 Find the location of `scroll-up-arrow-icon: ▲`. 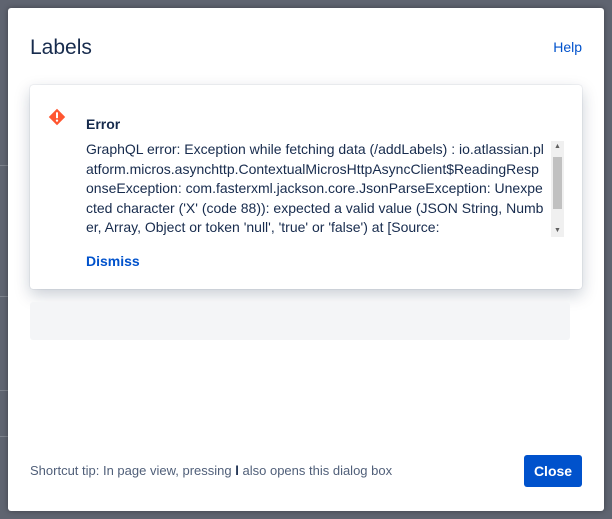

scroll-up-arrow-icon: ▲ is located at coordinates (557, 147).